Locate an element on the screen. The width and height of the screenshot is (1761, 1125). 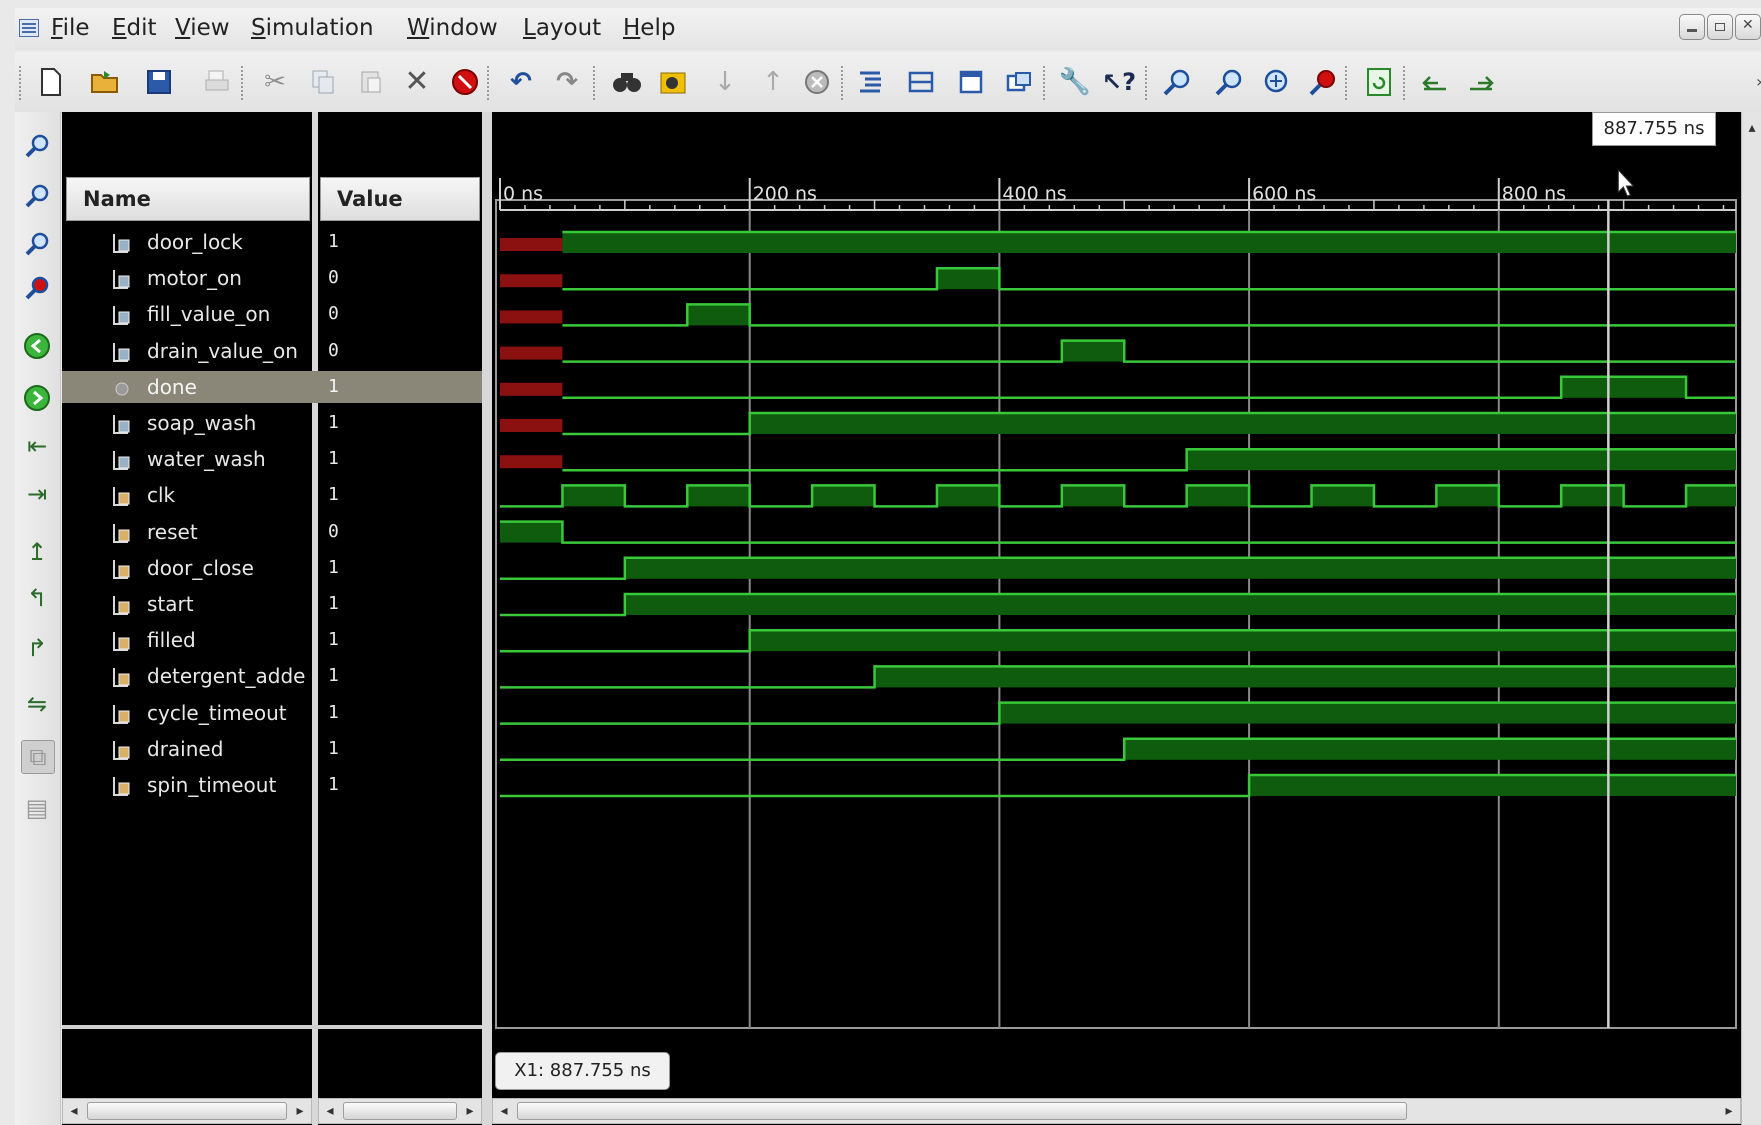
minimize-icon is located at coordinates (1692, 27).